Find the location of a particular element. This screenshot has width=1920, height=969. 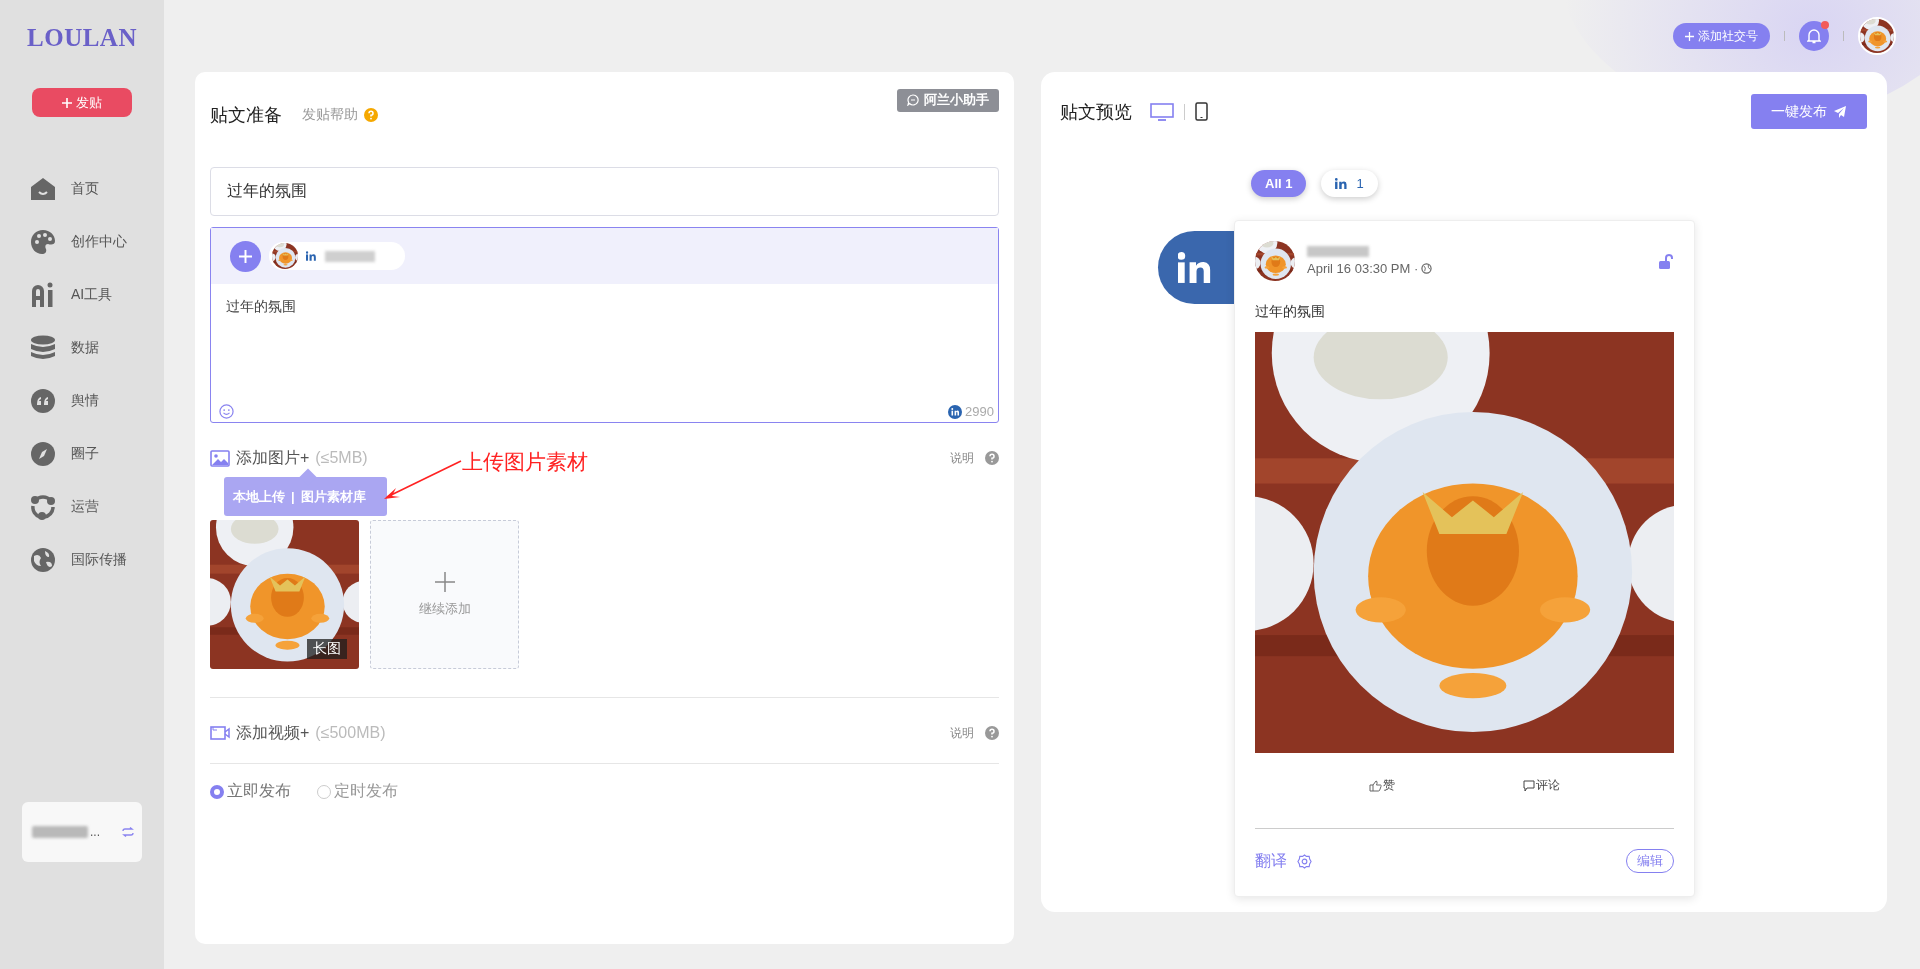

quote-icon is located at coordinates (43, 400).